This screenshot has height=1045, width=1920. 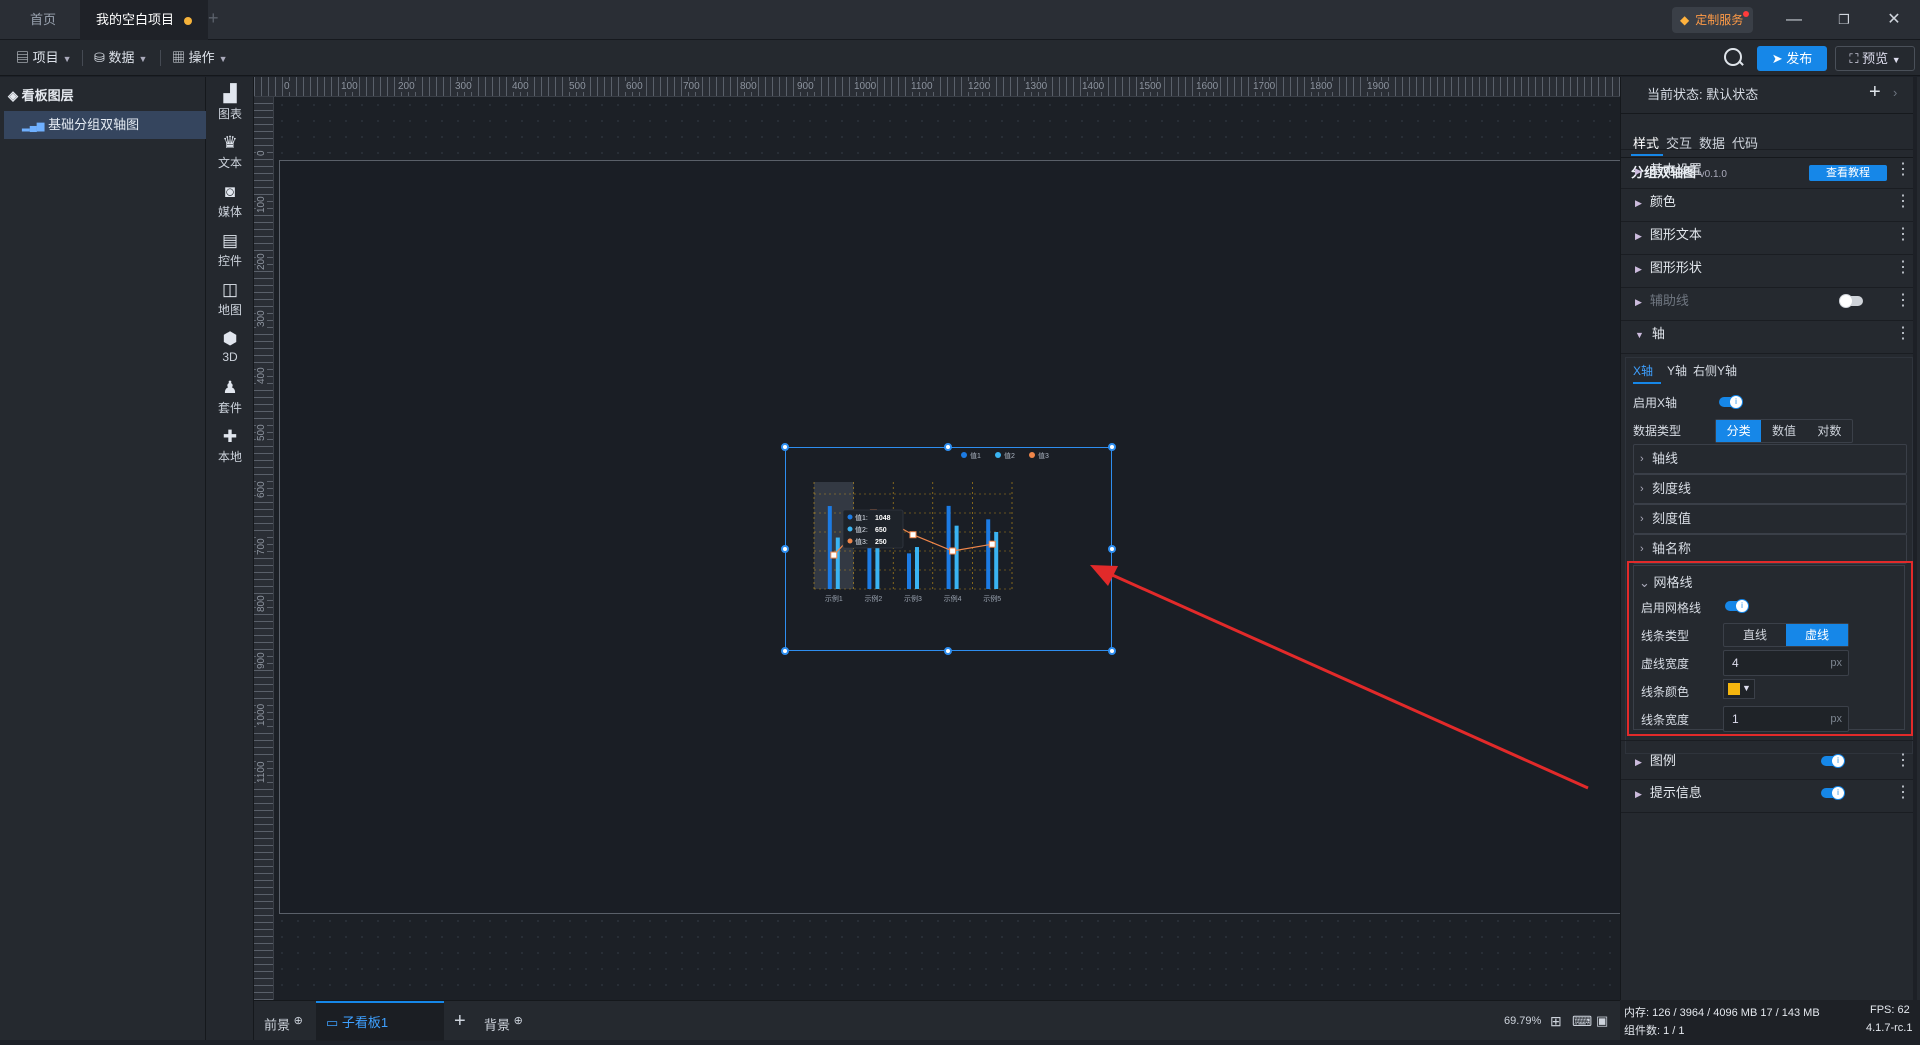 What do you see at coordinates (1915, 538) in the screenshot?
I see `scrollbar` at bounding box center [1915, 538].